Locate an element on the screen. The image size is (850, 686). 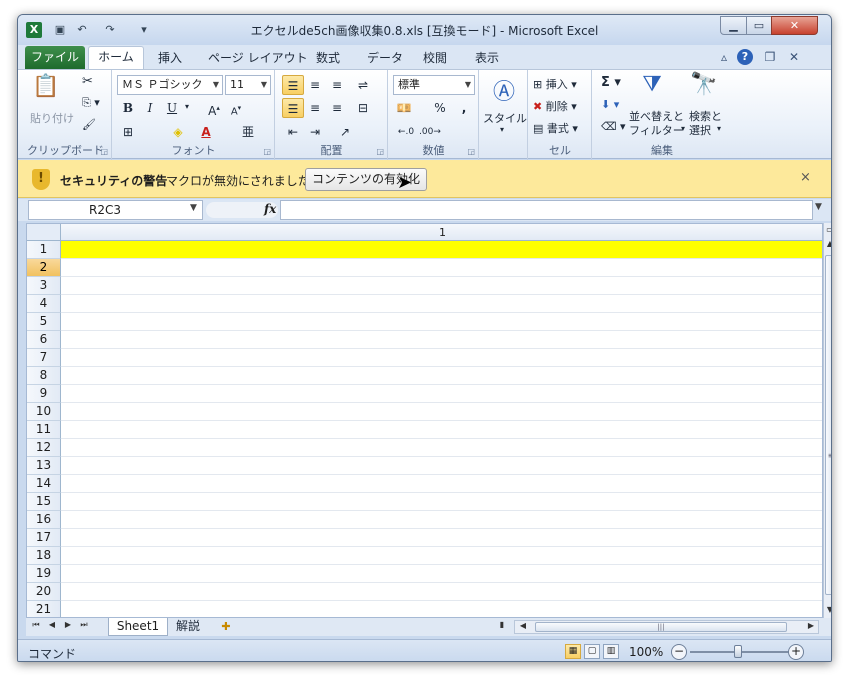
font-color-icon: A is located at coordinates (206, 132).